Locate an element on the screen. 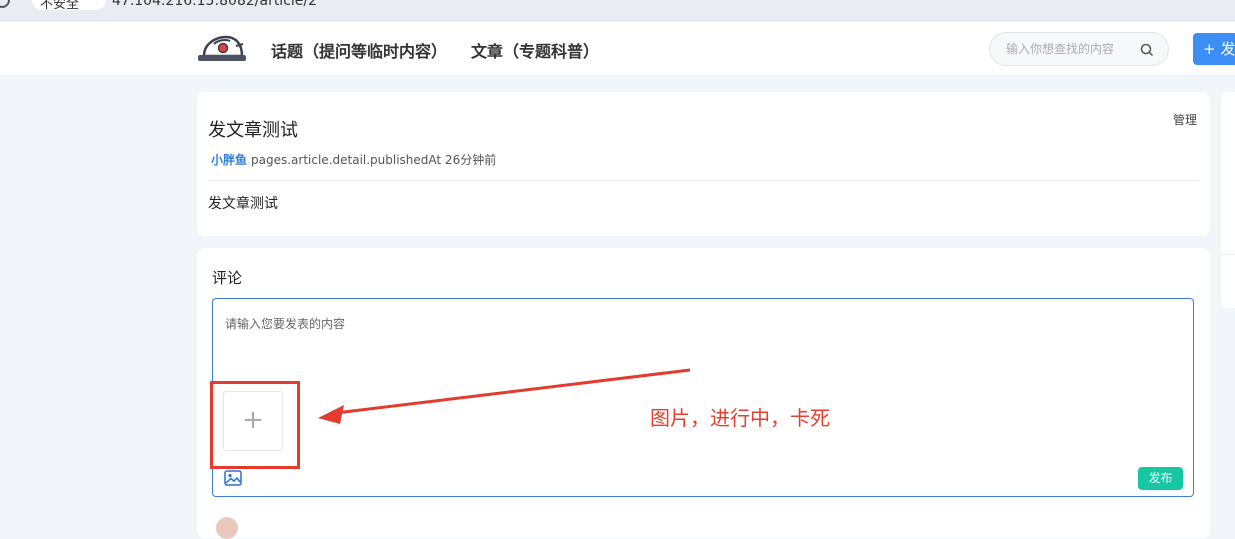 Image resolution: width=1235 pixels, height=539 pixels. comment-input is located at coordinates (703, 343).